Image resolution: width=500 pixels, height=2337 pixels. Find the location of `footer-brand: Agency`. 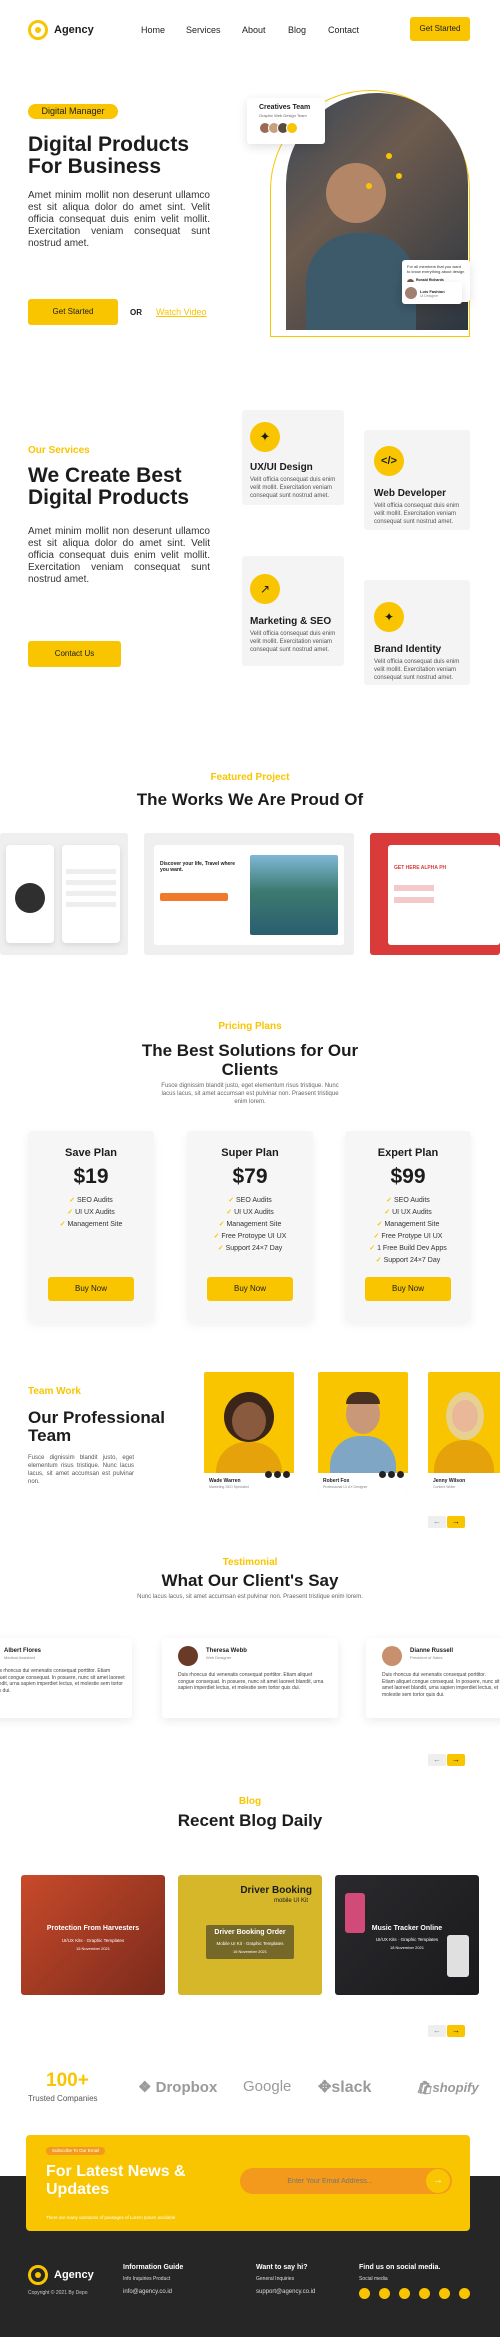

footer-brand: Agency is located at coordinates (61, 2275).